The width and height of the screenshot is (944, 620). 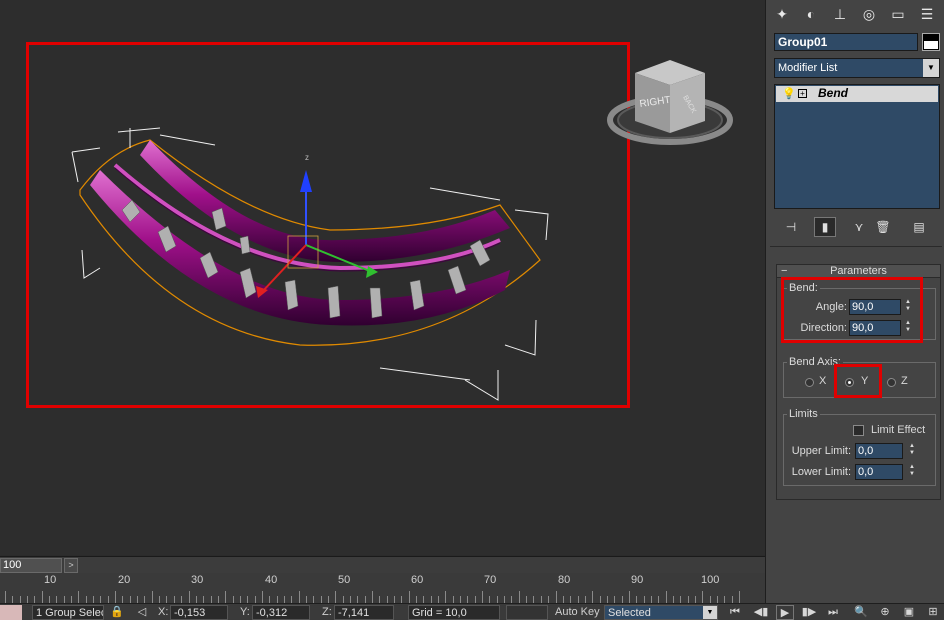 What do you see at coordinates (71, 565) in the screenshot?
I see `time-slider-next-button: >` at bounding box center [71, 565].